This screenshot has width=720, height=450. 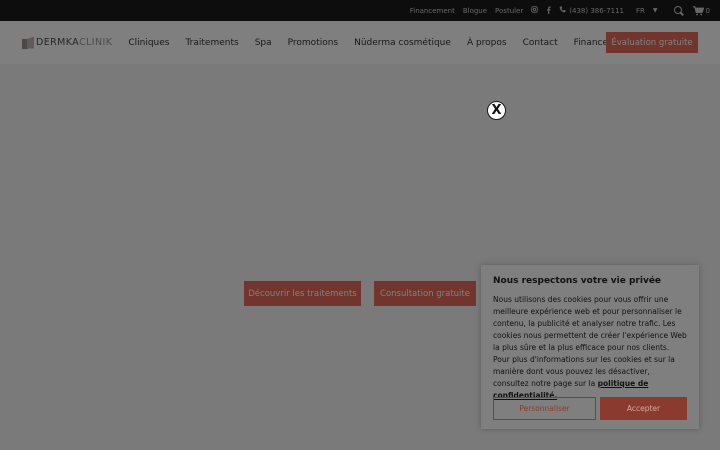 I want to click on customize-button: Personnaliser, so click(x=544, y=408).